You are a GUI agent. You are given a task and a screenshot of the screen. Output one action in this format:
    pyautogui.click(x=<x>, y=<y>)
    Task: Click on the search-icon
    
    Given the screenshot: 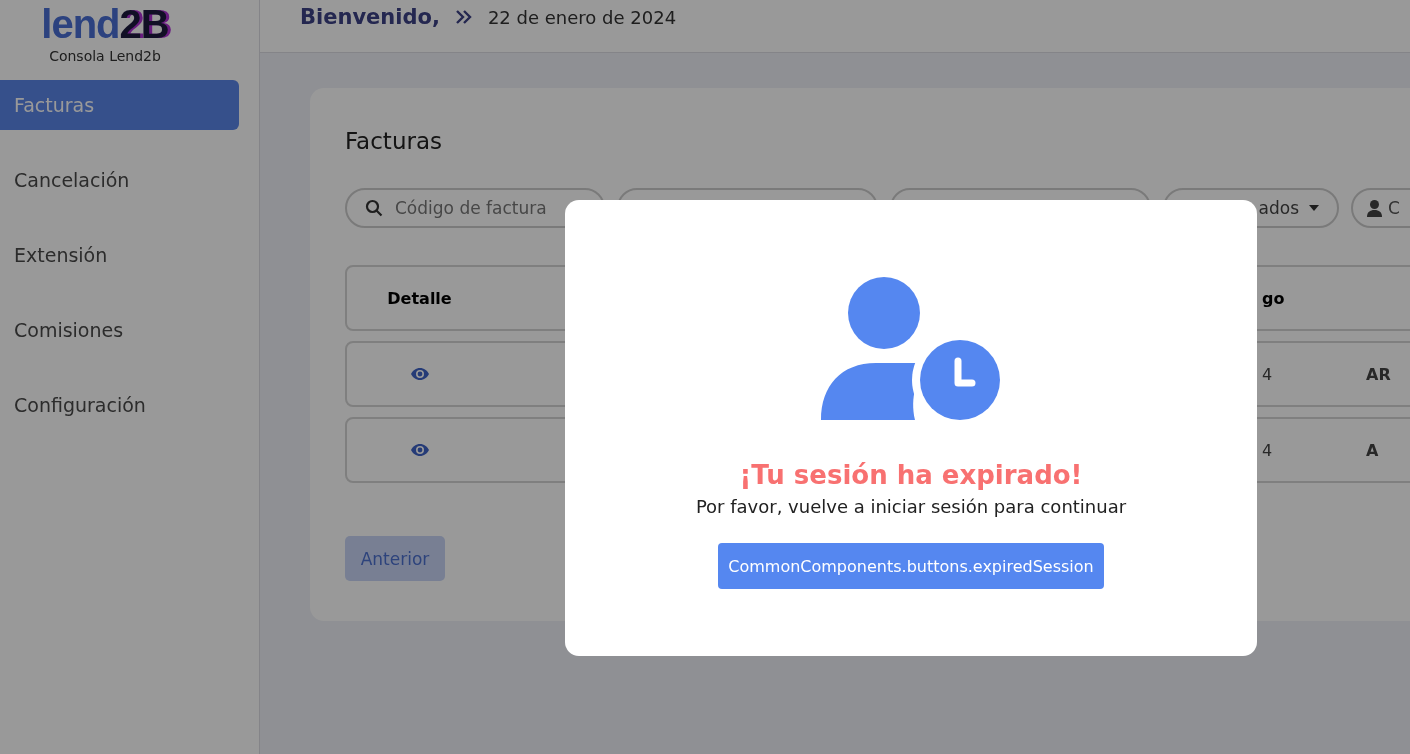 What is the action you would take?
    pyautogui.click(x=374, y=208)
    